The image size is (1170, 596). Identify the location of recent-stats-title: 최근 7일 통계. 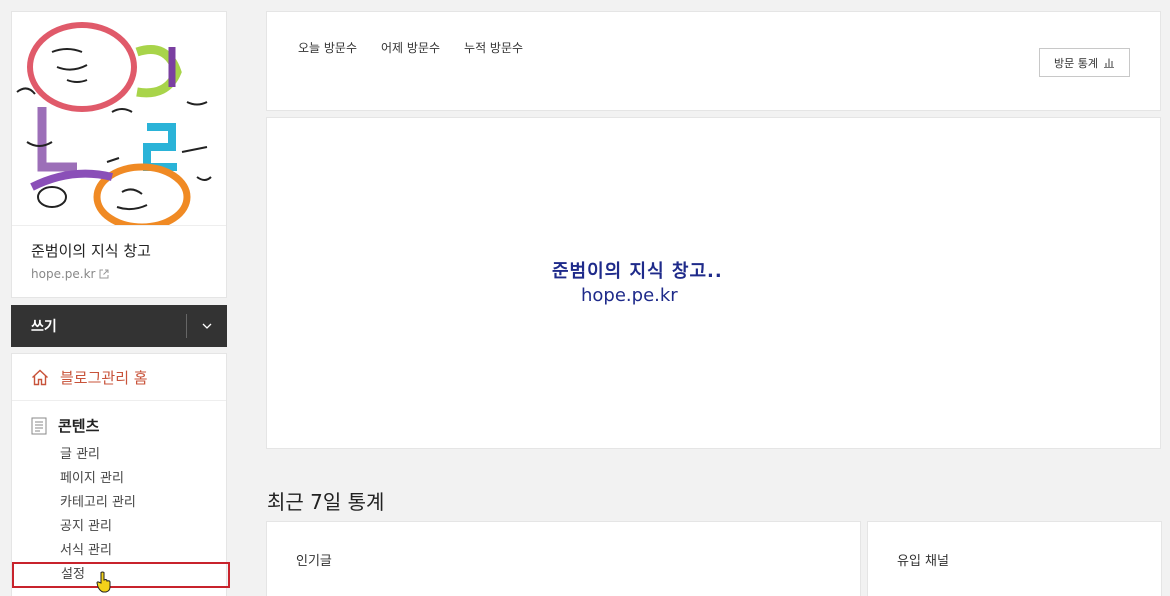
(326, 502).